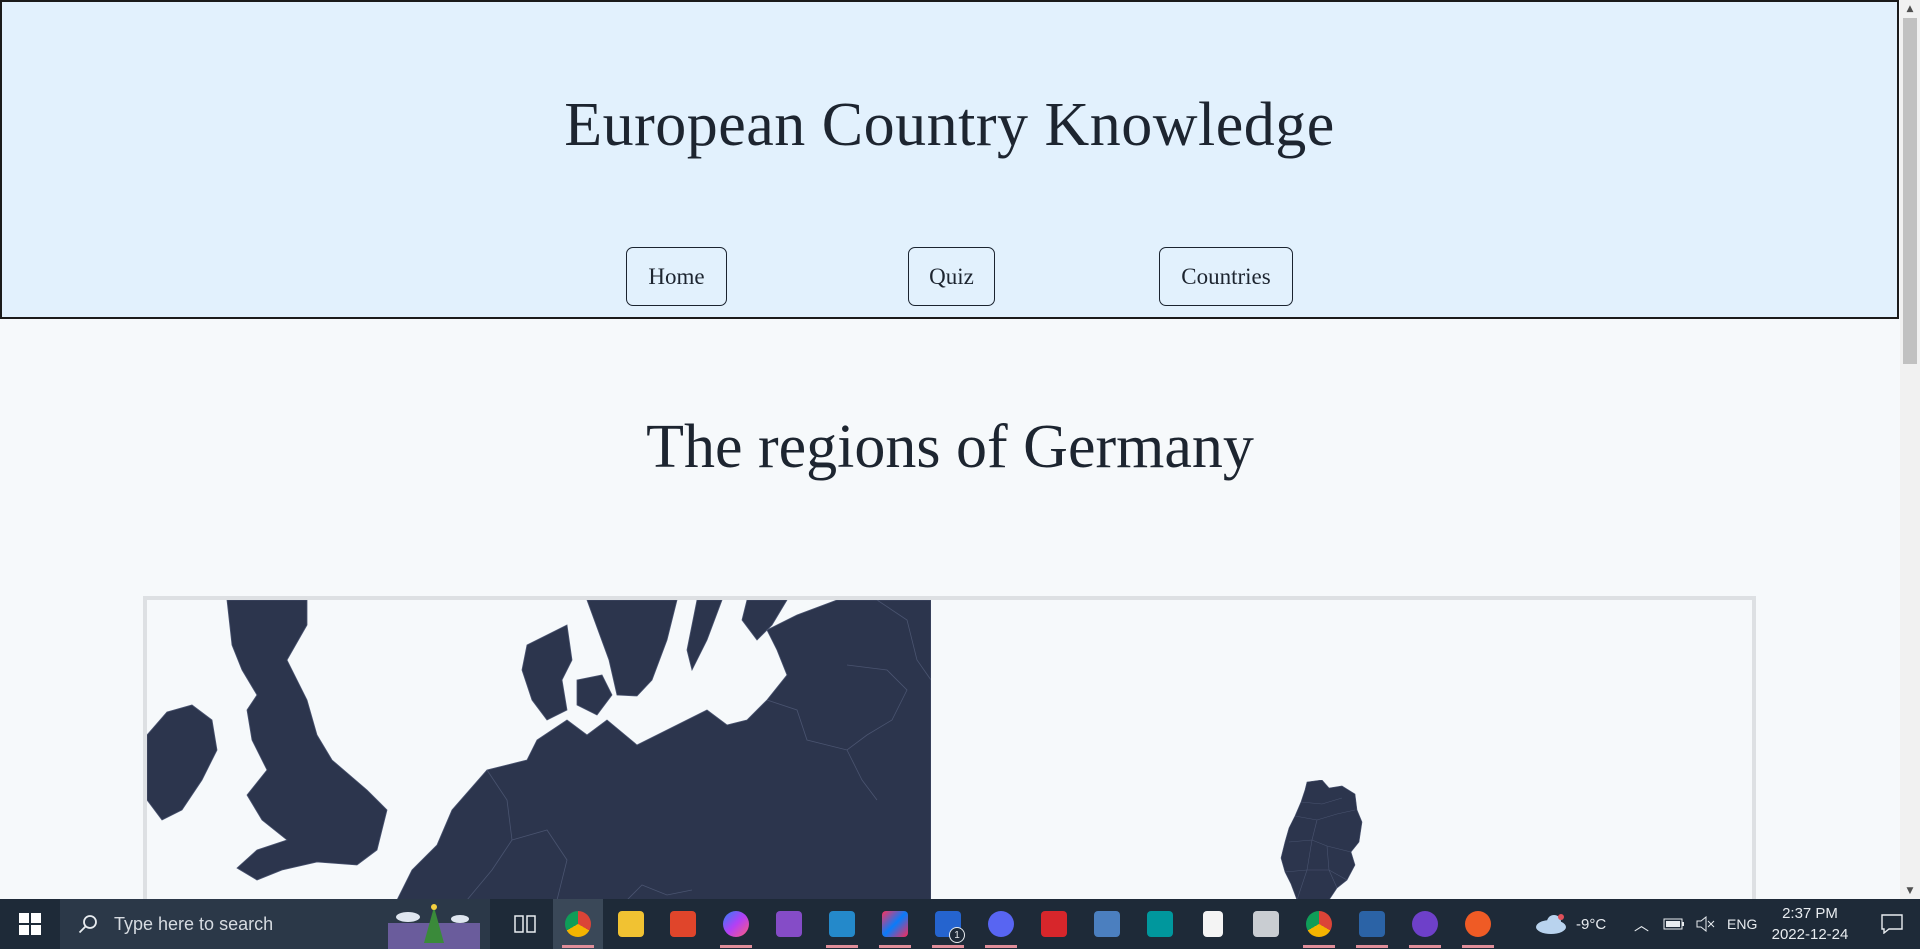 Image resolution: width=1920 pixels, height=949 pixels. I want to click on intellij-icon, so click(895, 924).